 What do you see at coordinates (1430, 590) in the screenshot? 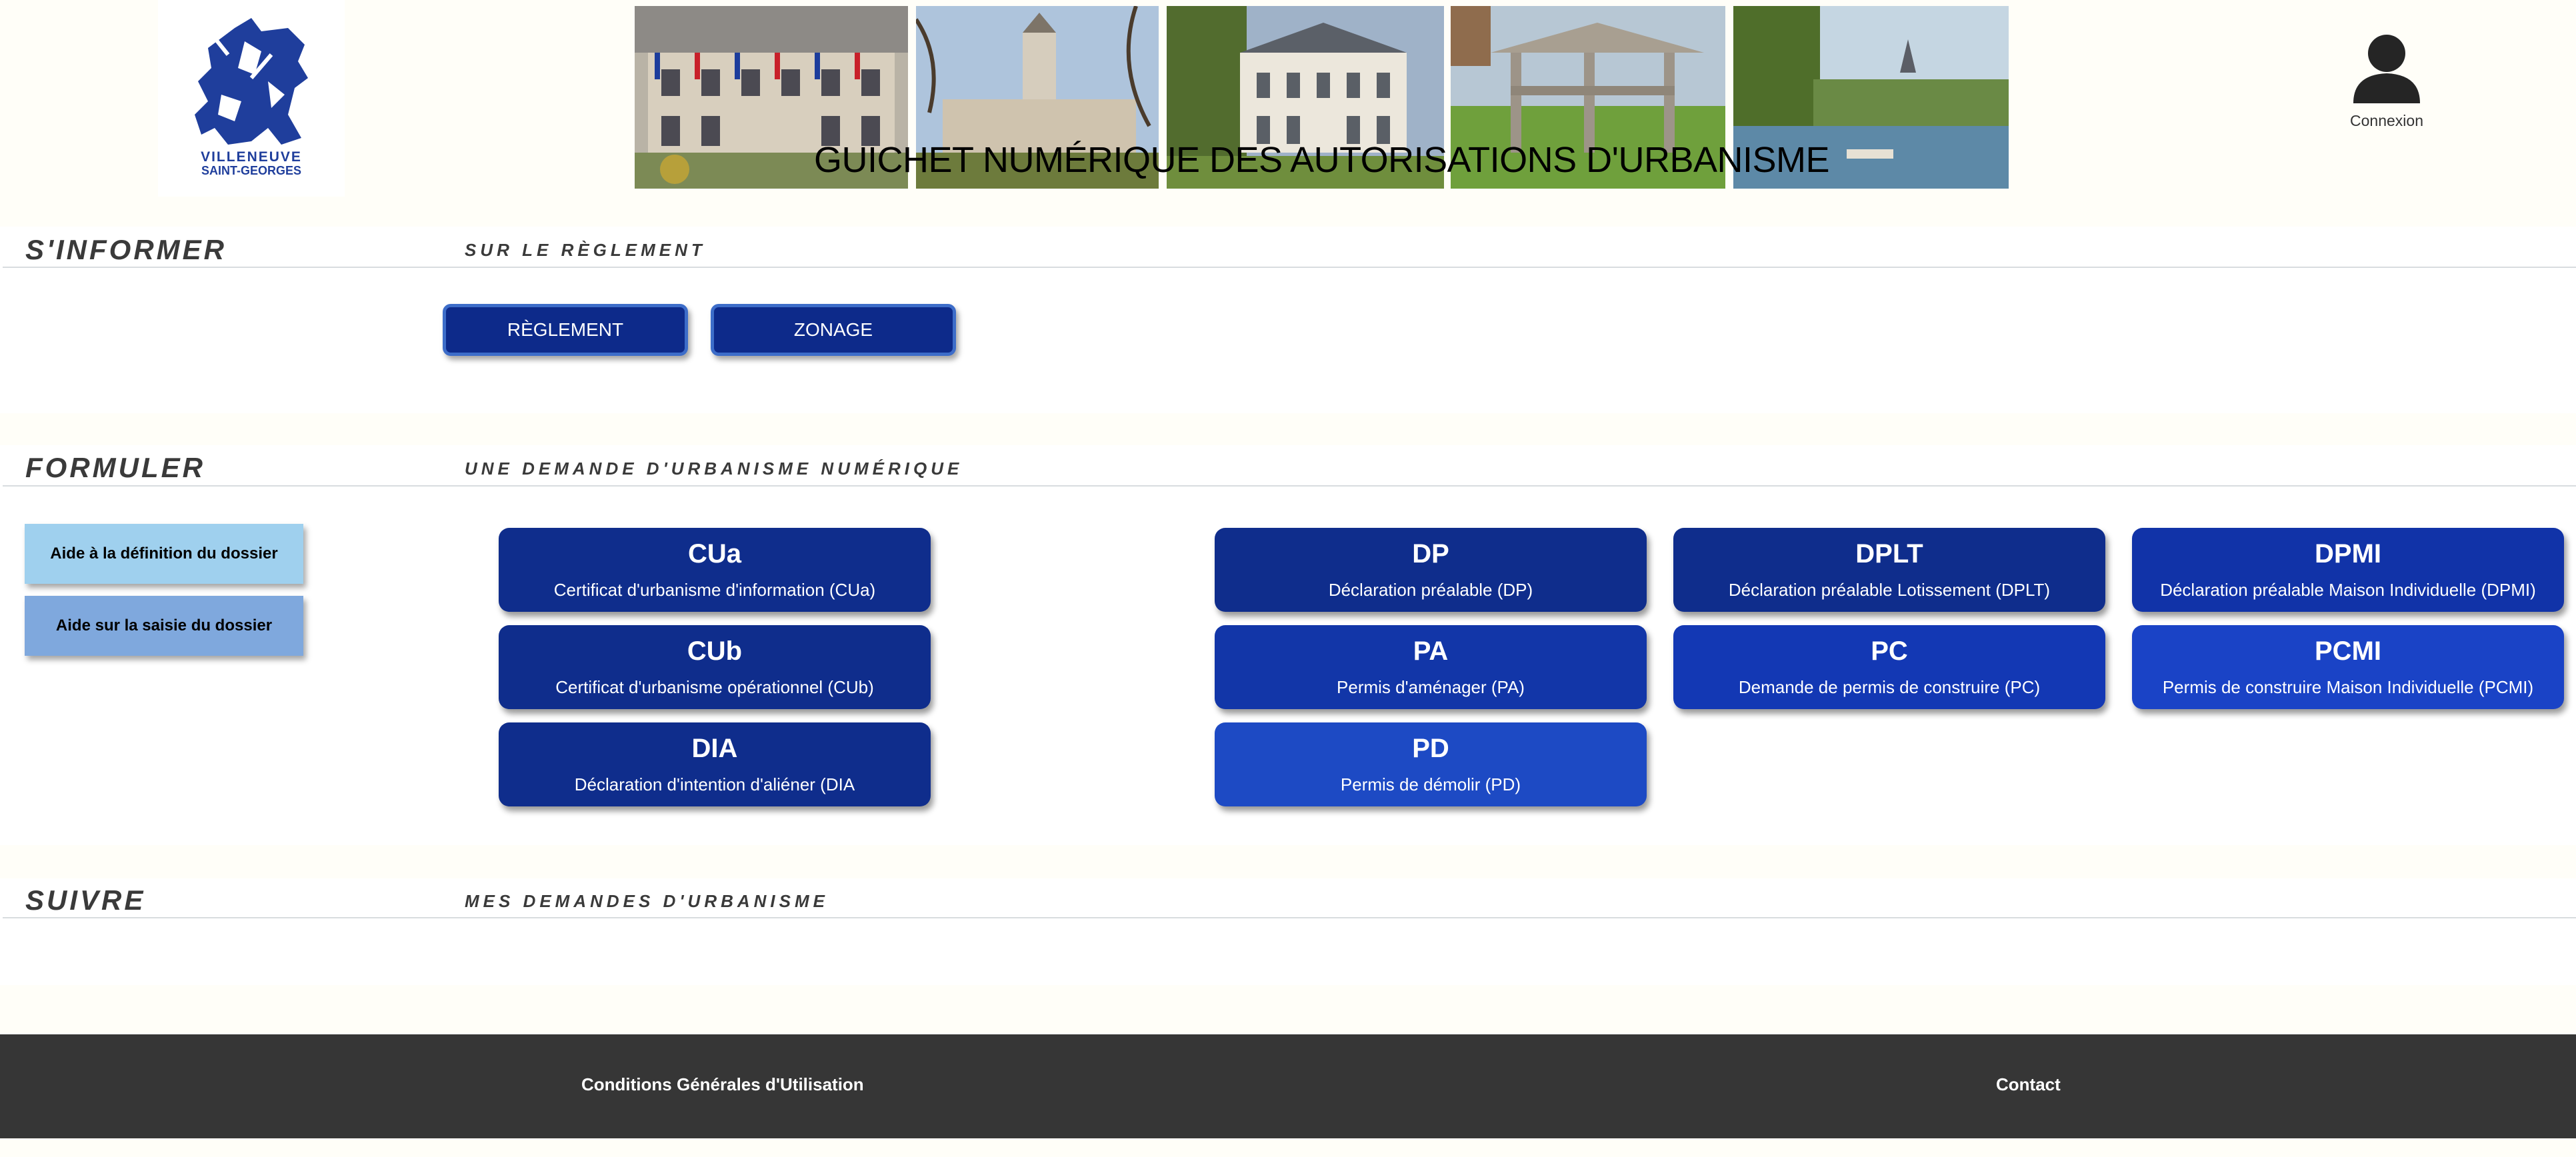
I see `demand-label: Déclaration préalable (DP)` at bounding box center [1430, 590].